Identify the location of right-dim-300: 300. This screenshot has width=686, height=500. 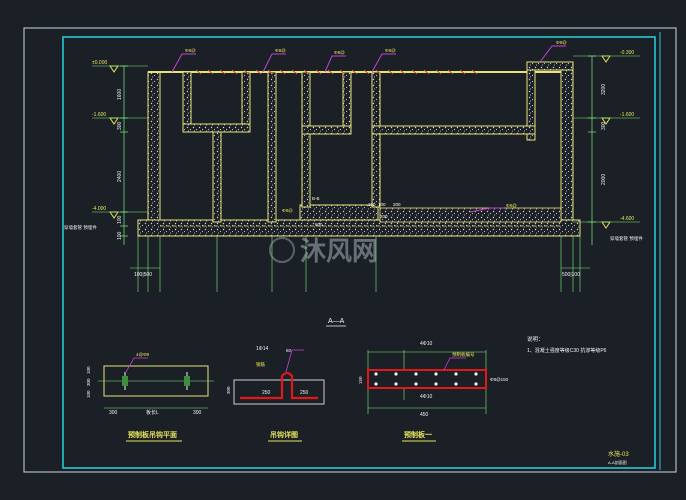
(604, 125).